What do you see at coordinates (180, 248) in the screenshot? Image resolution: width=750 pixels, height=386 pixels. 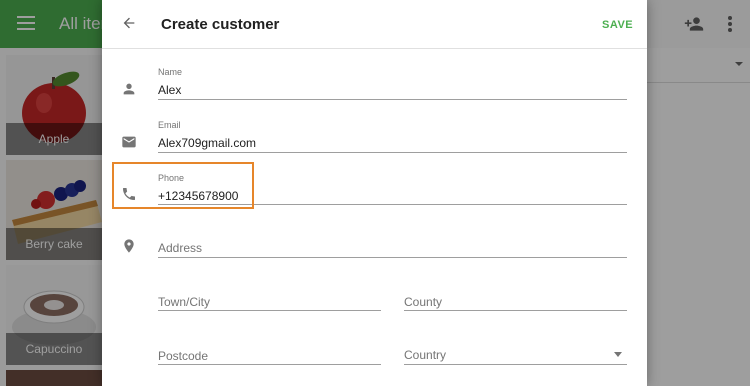 I see `address-field: Address` at bounding box center [180, 248].